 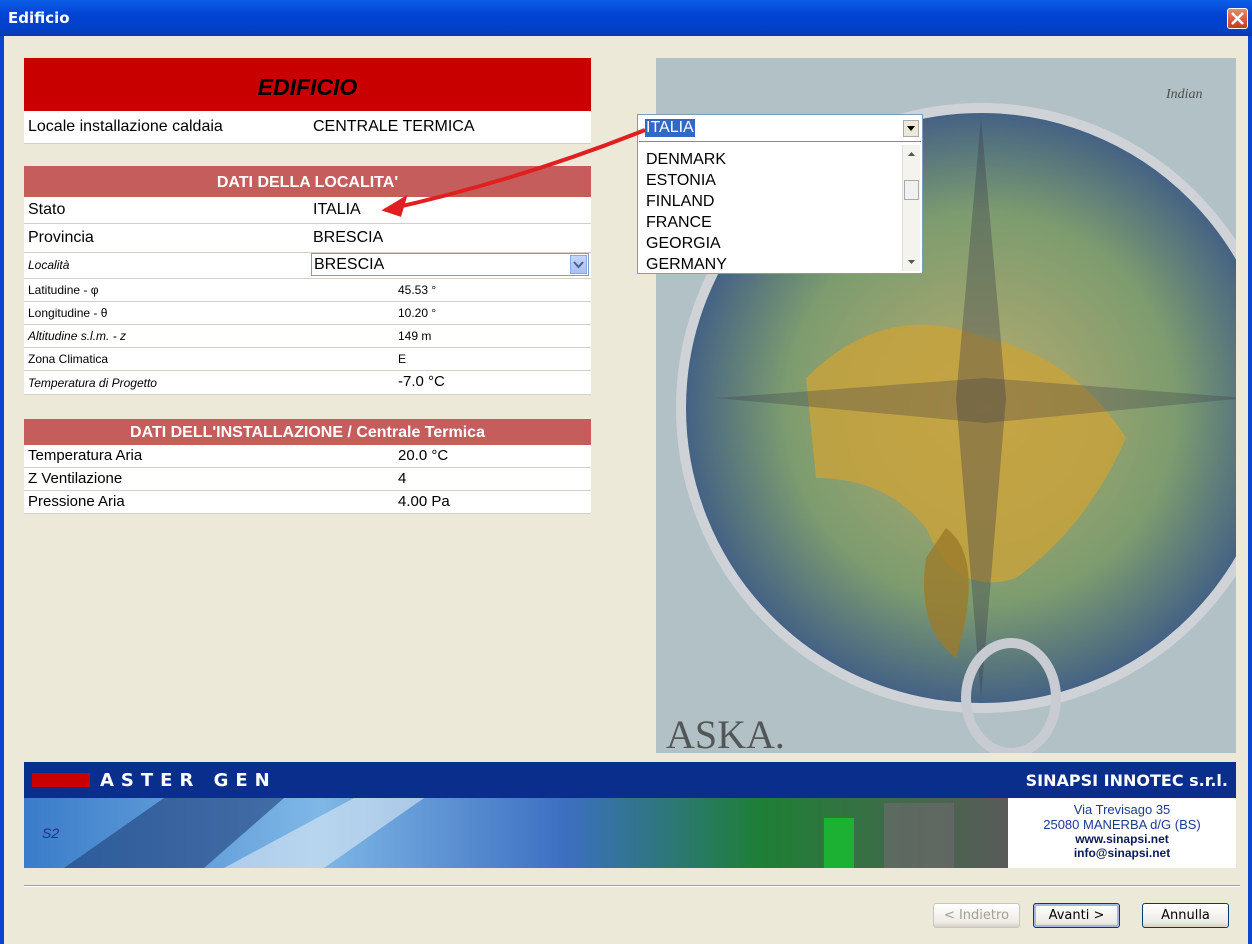 What do you see at coordinates (61, 780) in the screenshot?
I see `logo-red-block` at bounding box center [61, 780].